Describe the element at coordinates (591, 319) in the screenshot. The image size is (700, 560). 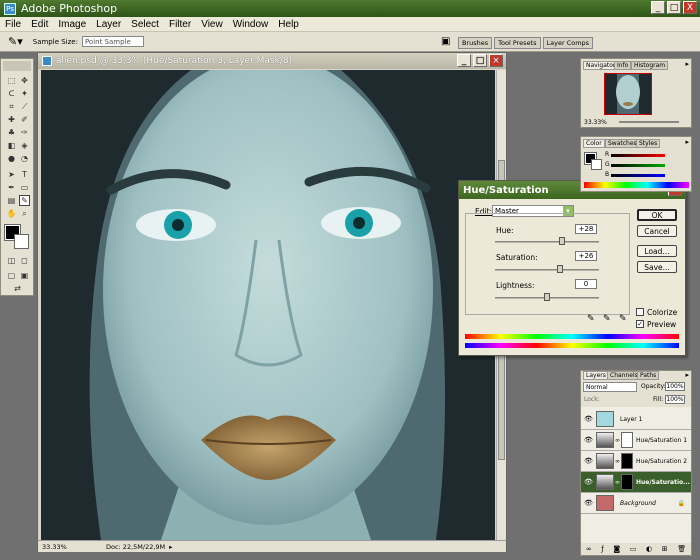
I see `eyedropper-icon: ✎` at that location.